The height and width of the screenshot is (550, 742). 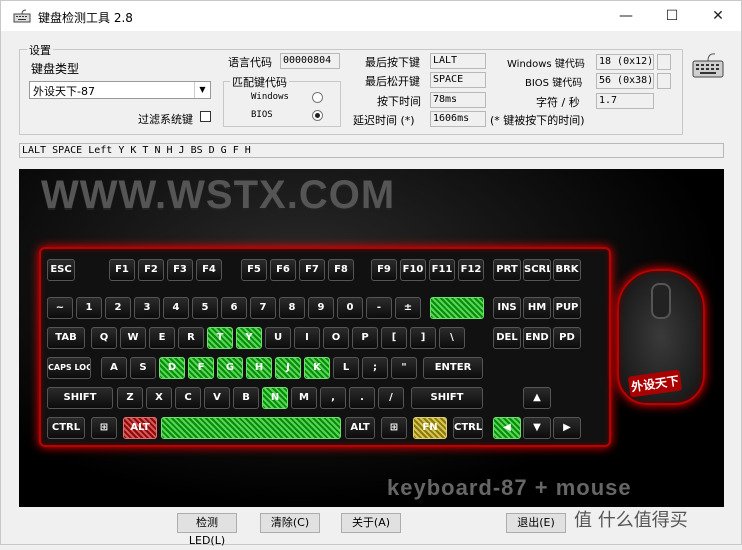 What do you see at coordinates (259, 82) in the screenshot?
I see `match-code-label: 匹配键代码` at bounding box center [259, 82].